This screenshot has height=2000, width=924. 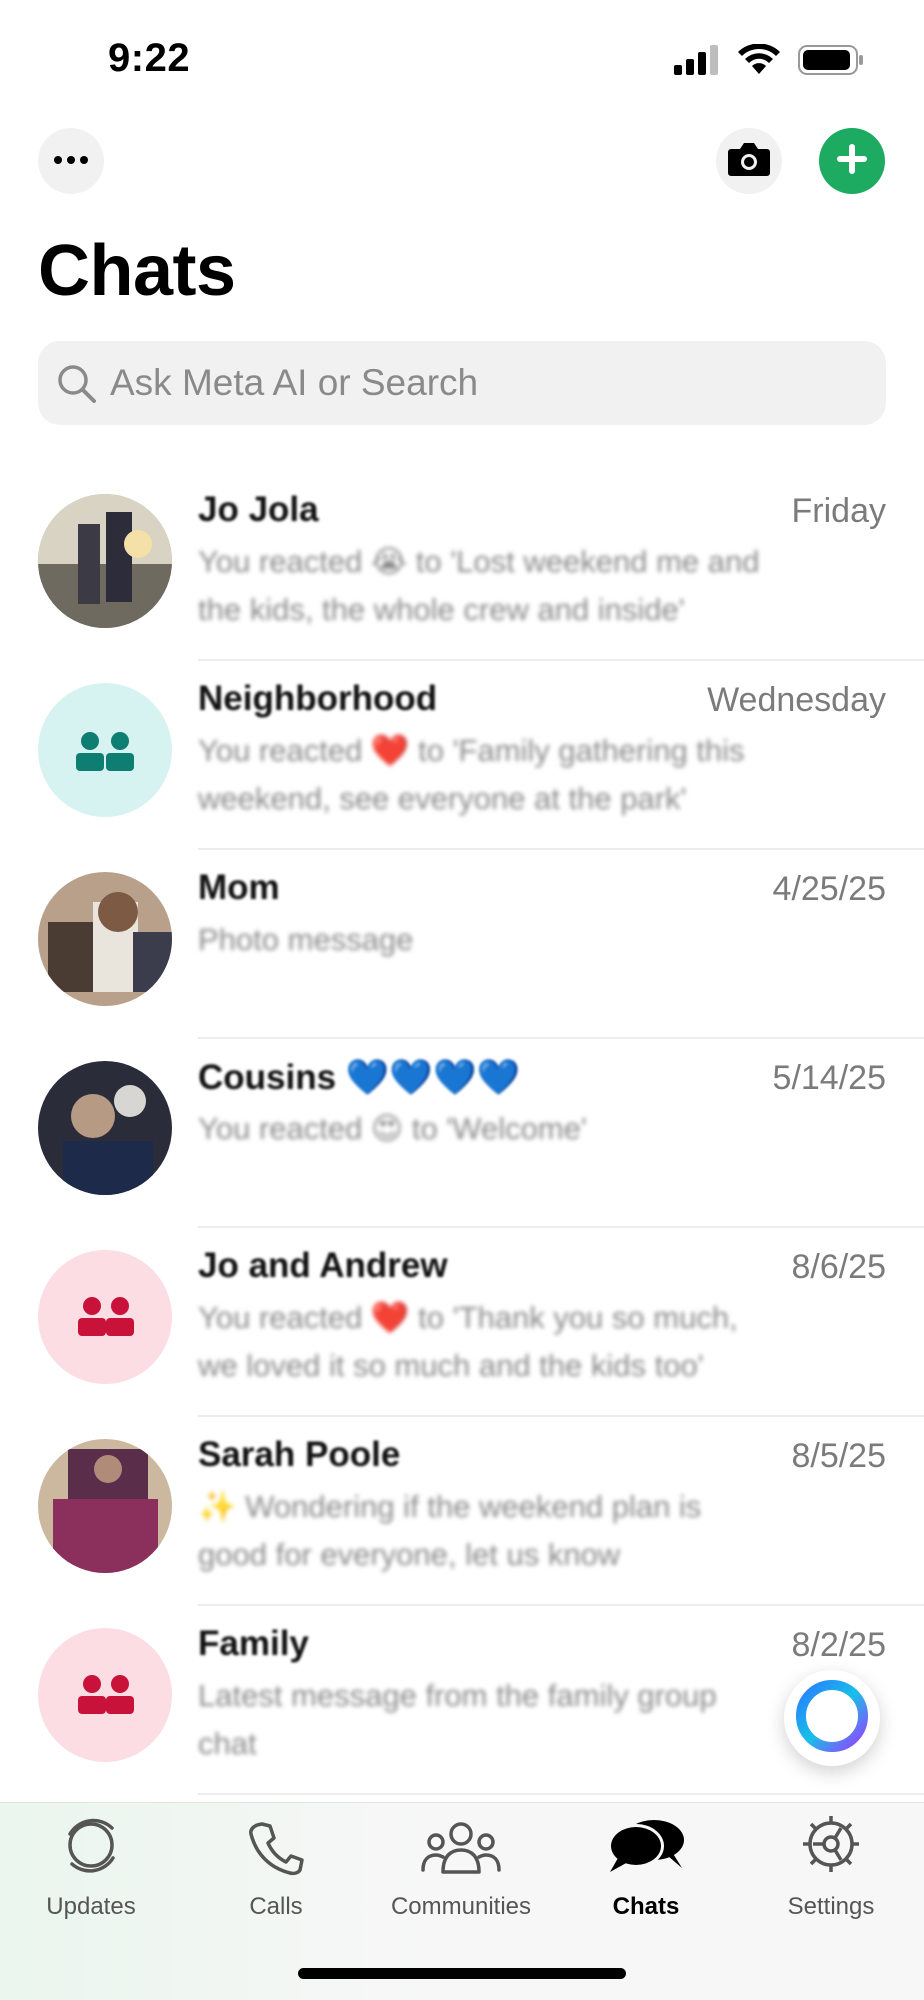 What do you see at coordinates (276, 1850) in the screenshot?
I see `phone-icon` at bounding box center [276, 1850].